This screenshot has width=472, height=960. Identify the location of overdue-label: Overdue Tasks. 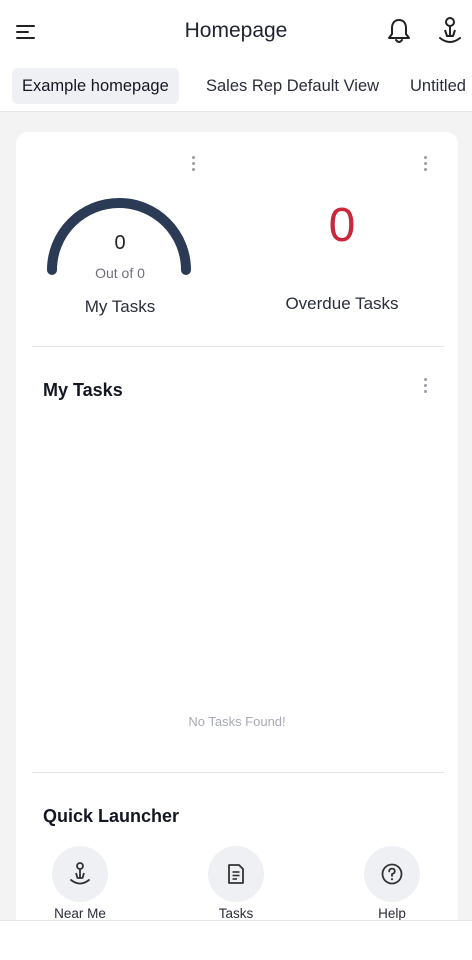
(342, 303).